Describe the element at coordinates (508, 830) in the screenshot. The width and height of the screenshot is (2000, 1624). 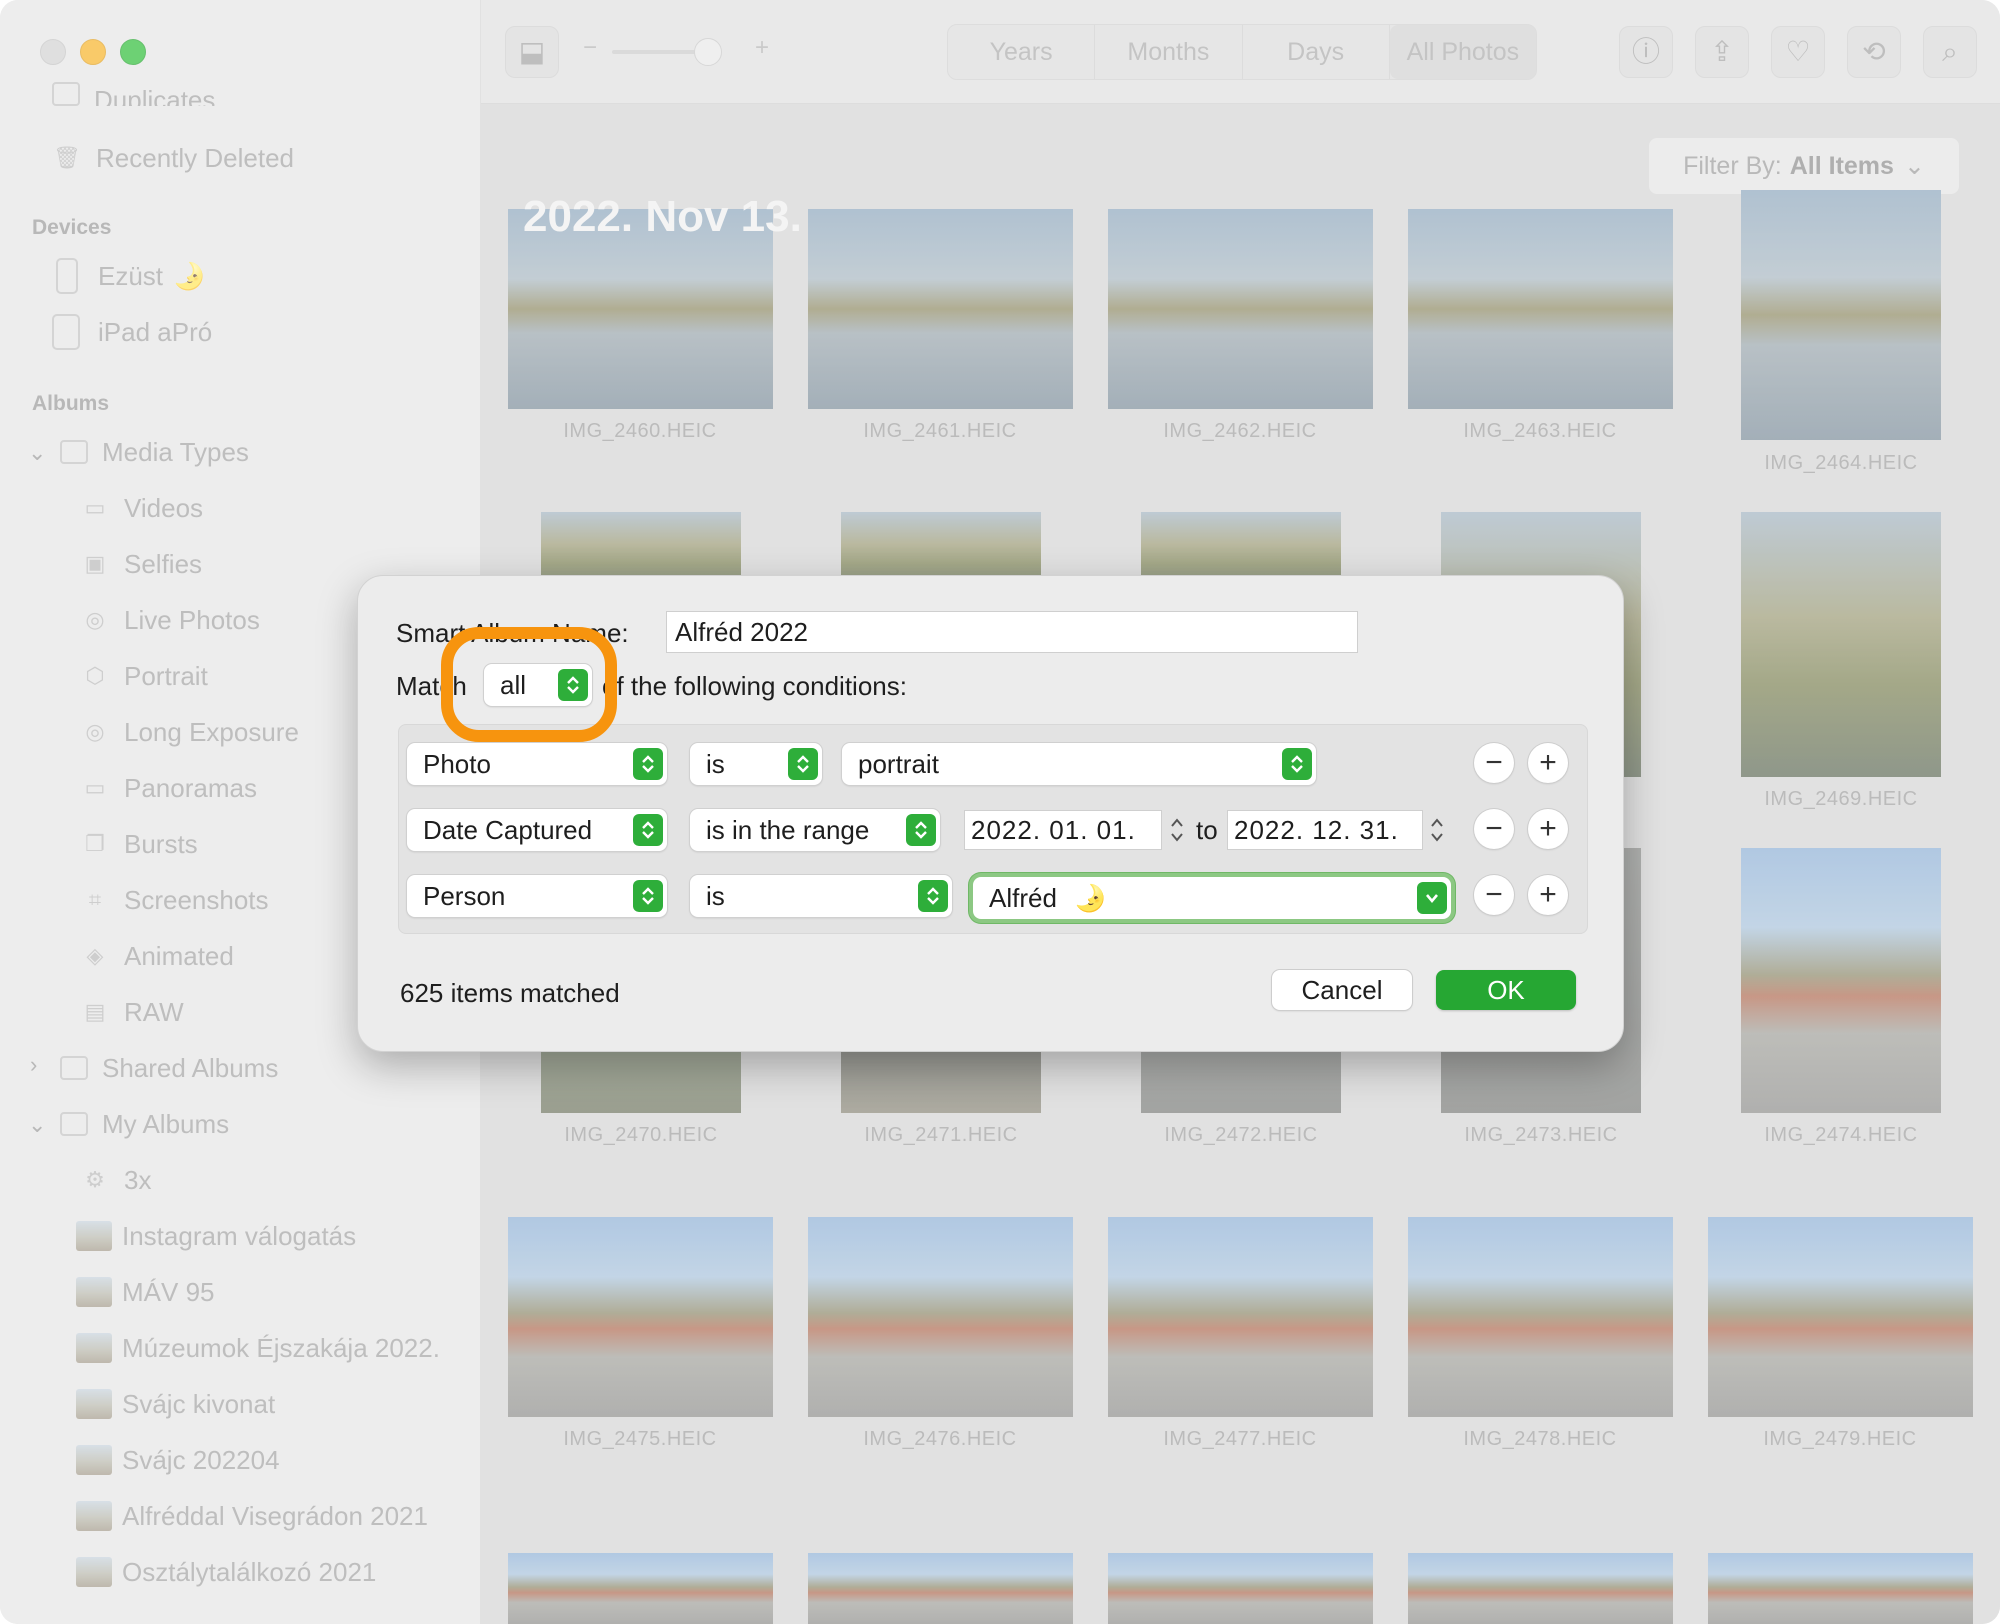
I see `condition-field-value: Date Captured` at that location.